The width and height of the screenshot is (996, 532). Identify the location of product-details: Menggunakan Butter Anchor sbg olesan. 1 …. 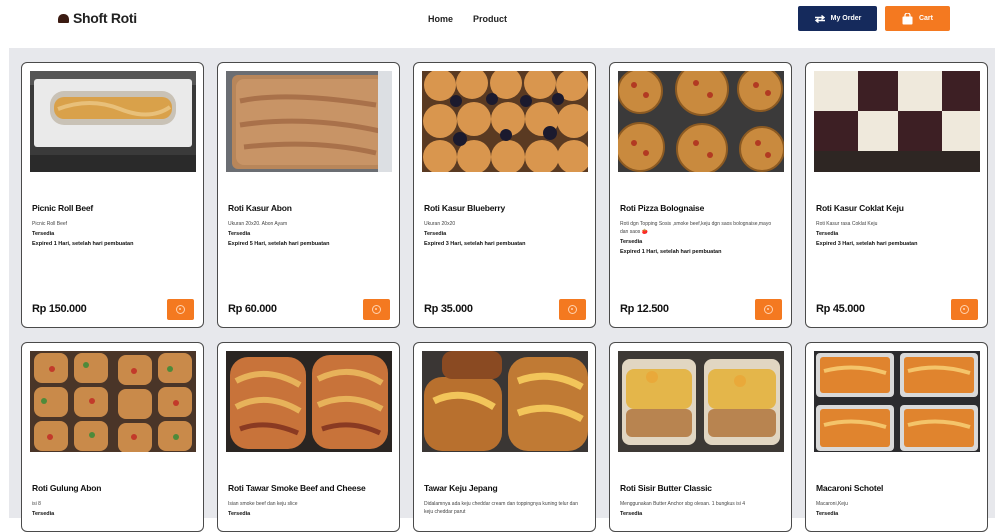
(700, 509).